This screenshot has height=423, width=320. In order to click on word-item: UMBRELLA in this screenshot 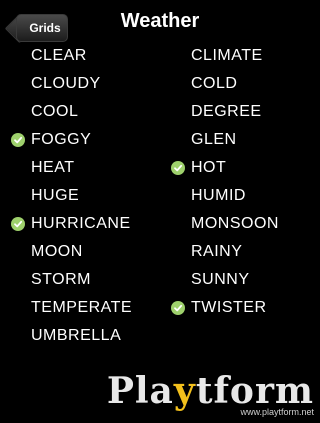, I will do `click(76, 335)`.